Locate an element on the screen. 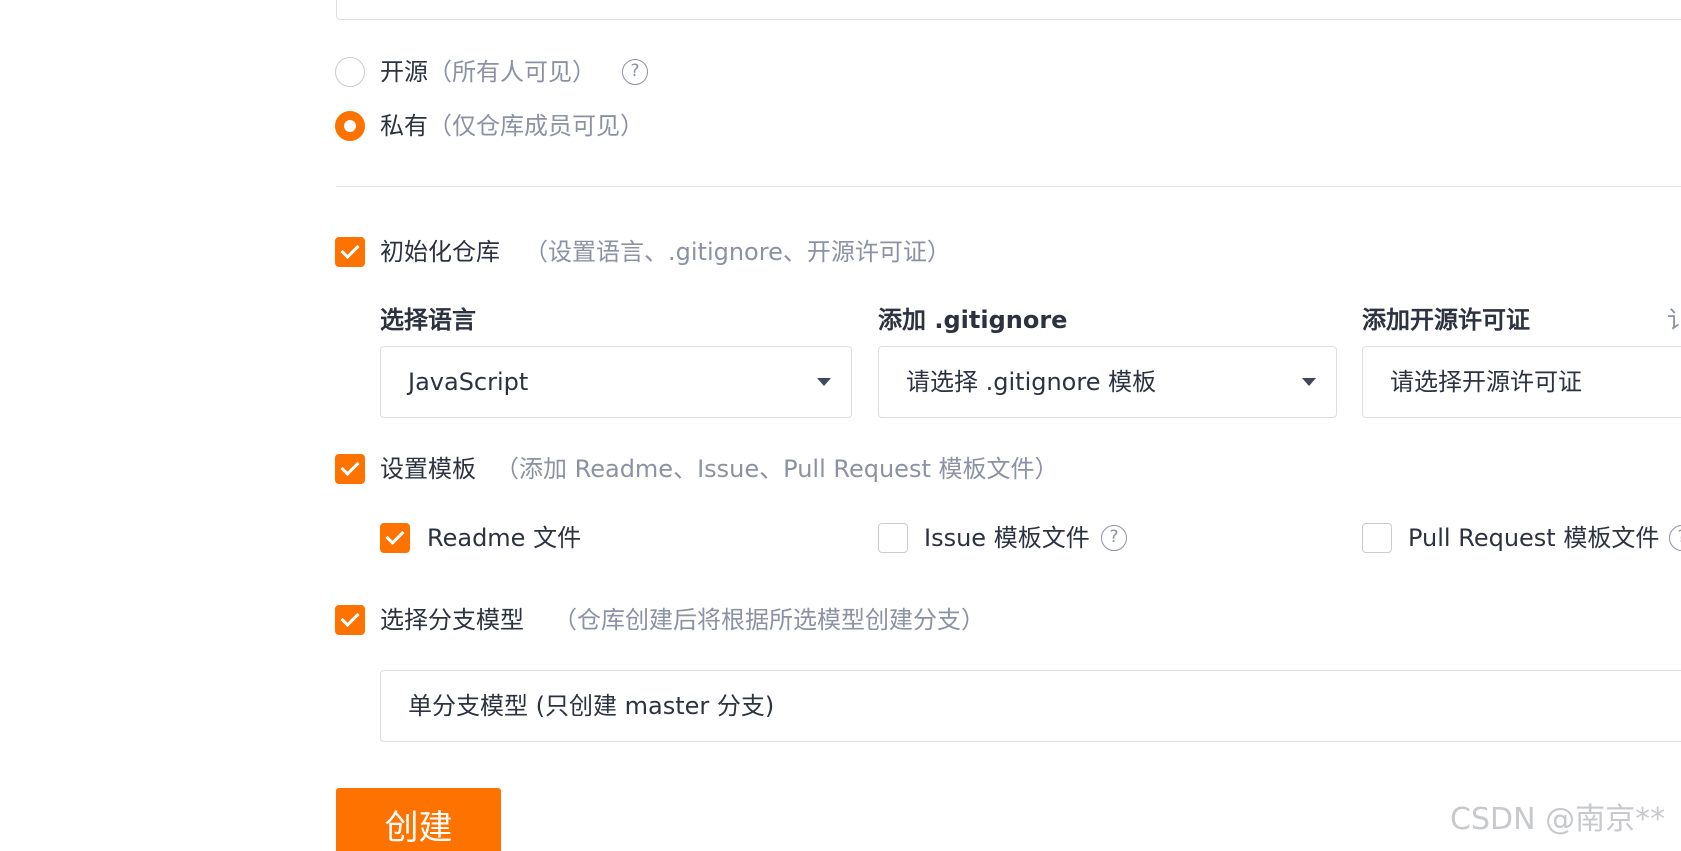 The image size is (1681, 851). private-label: 私有 is located at coordinates (404, 126).